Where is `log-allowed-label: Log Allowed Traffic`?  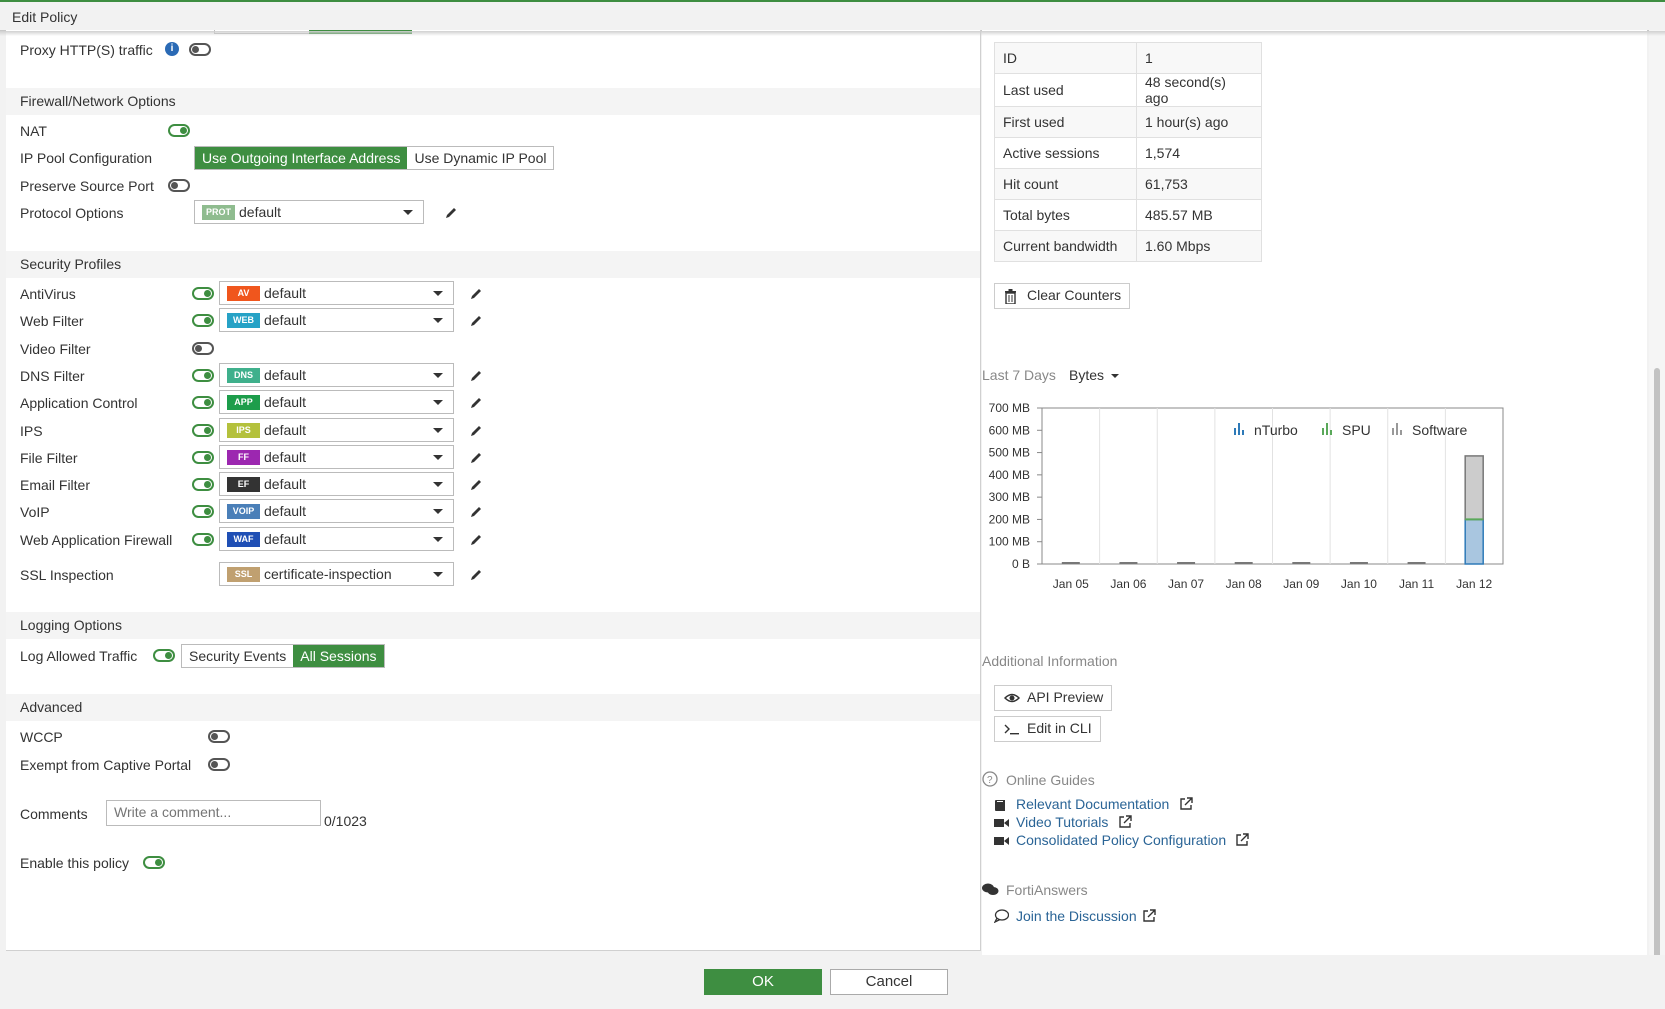 log-allowed-label: Log Allowed Traffic is located at coordinates (79, 656).